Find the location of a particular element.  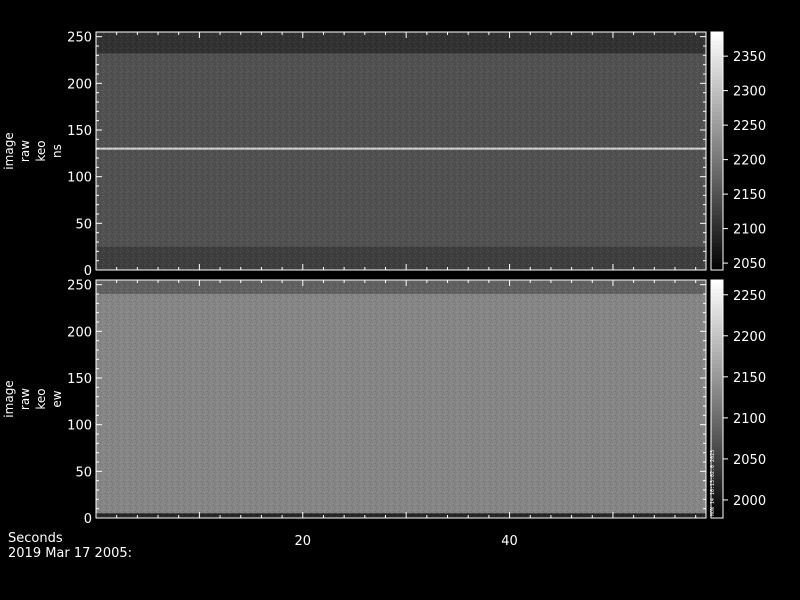

colorbar-side-text: MON 14 10:13:02.0 2023 is located at coordinates (713, 483).